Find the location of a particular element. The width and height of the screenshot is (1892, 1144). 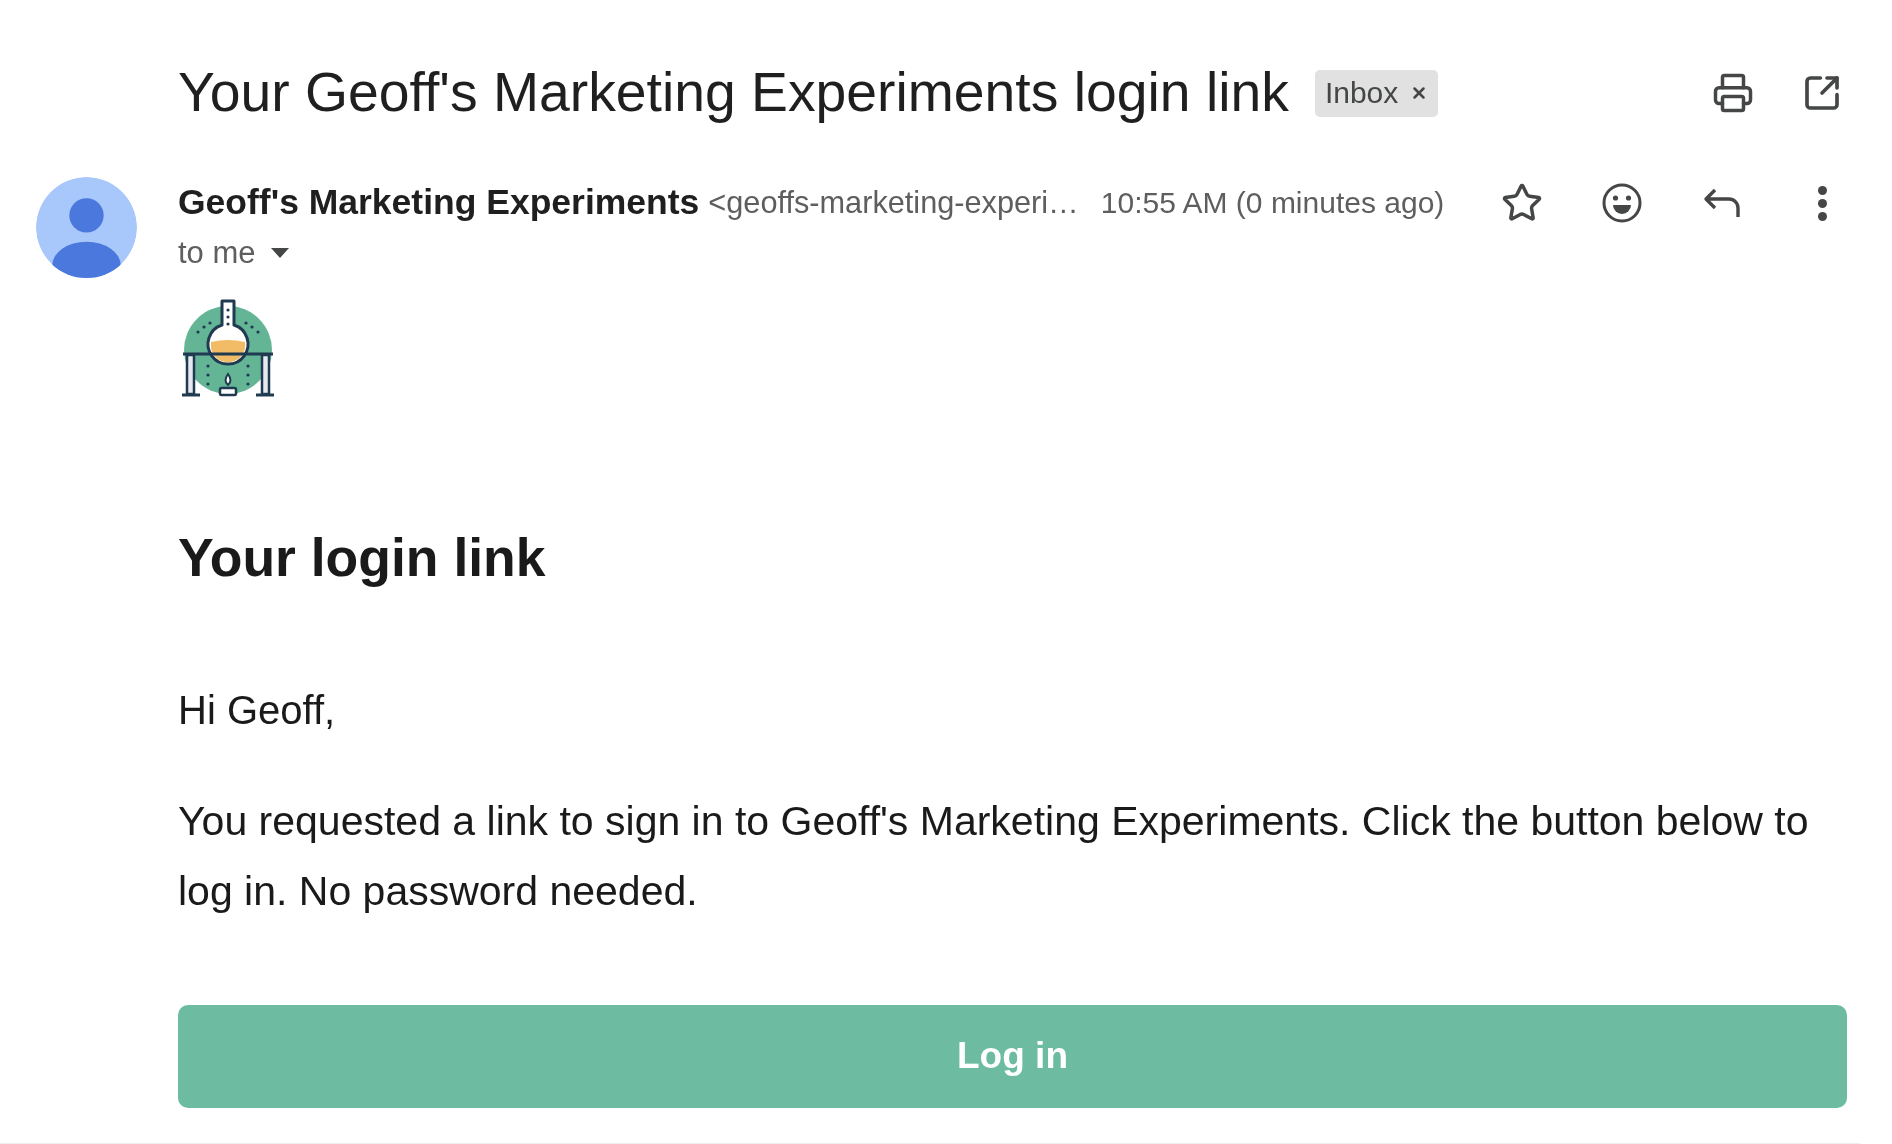

body-paragraph: You requested a link to sign in to Geoff's Marketing Experiments. Click the button below to log in. No password needed. is located at coordinates (994, 856).